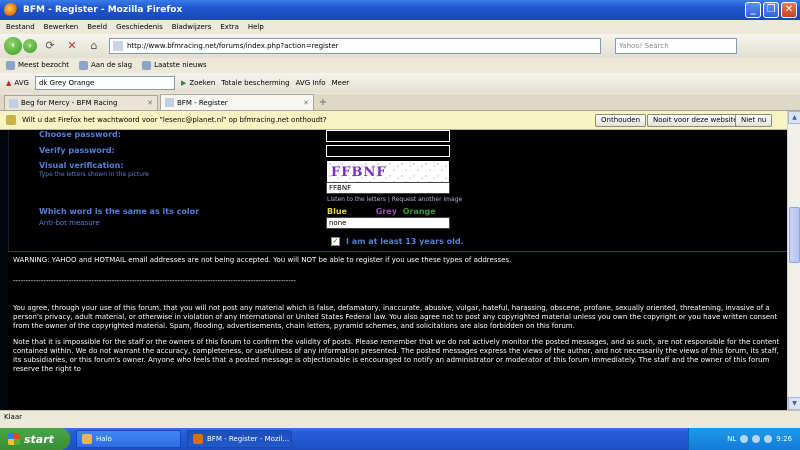 The width and height of the screenshot is (800, 450). What do you see at coordinates (128, 439) in the screenshot?
I see `taskbar-item-halo: Halo` at bounding box center [128, 439].